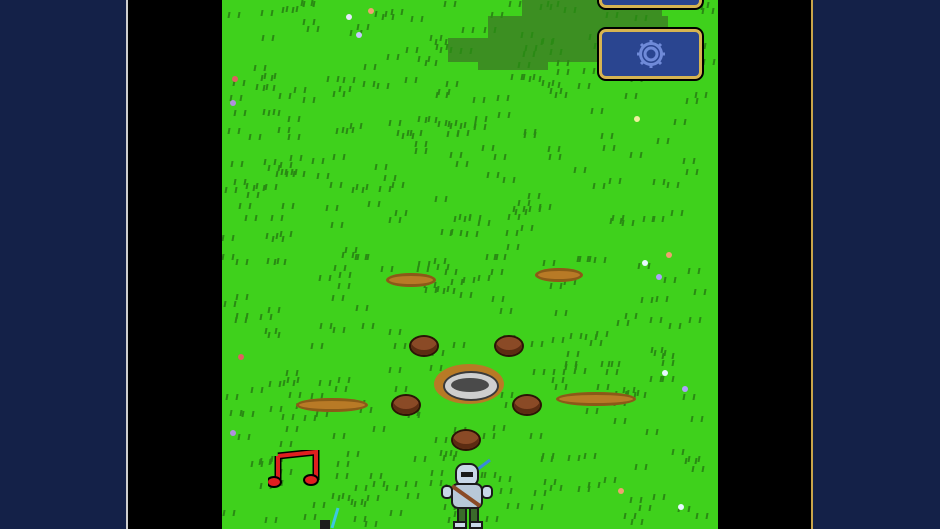 Image resolution: width=940 pixels, height=529 pixels. Describe the element at coordinates (406, 405) in the screenshot. I see `tree-stump` at that location.